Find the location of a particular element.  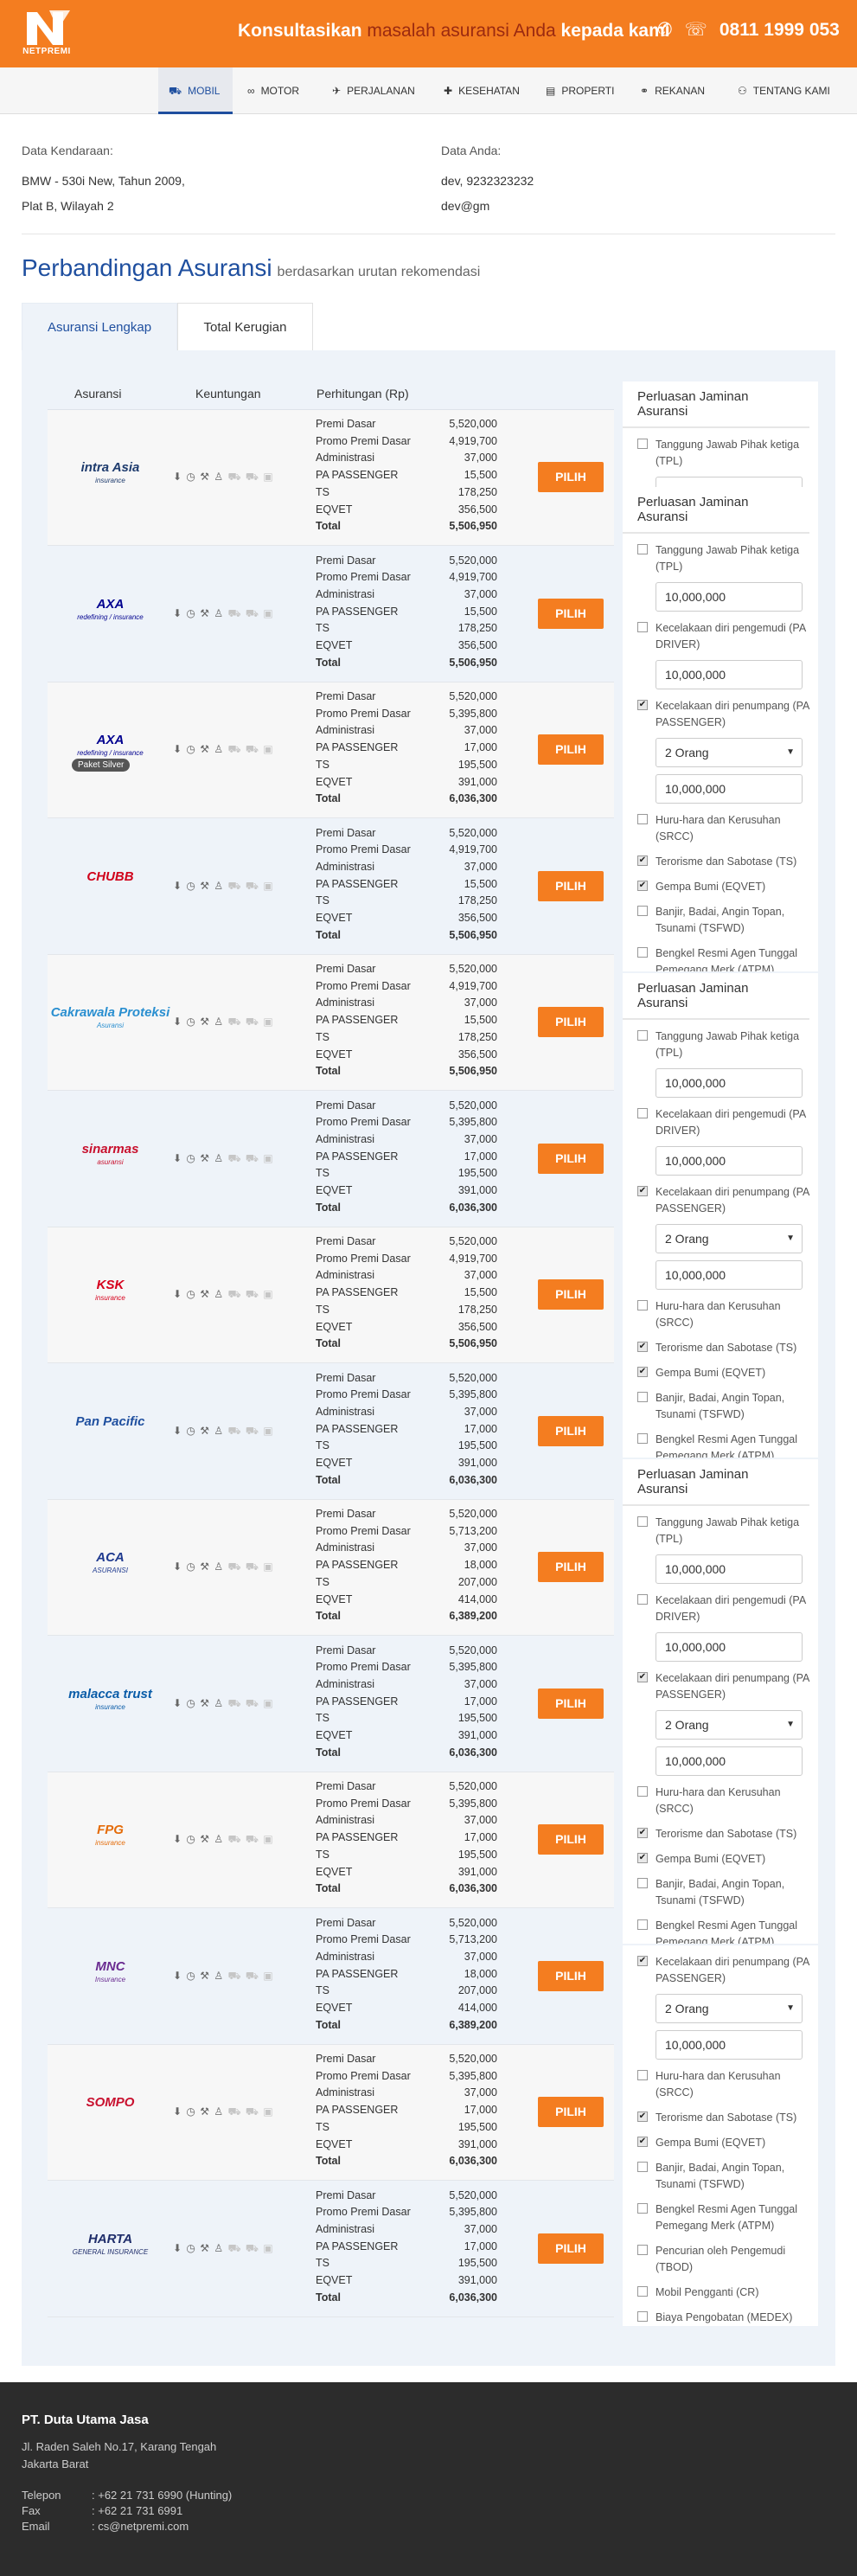

whatsapp-icon: ✆ is located at coordinates (665, 30).